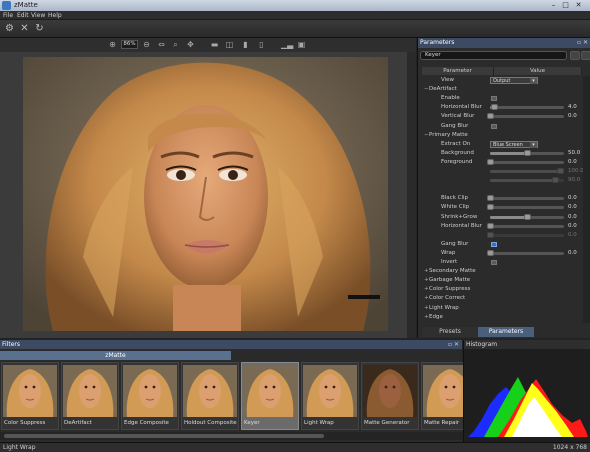 The height and width of the screenshot is (452, 590). I want to click on param-value: 100.0, so click(576, 171).